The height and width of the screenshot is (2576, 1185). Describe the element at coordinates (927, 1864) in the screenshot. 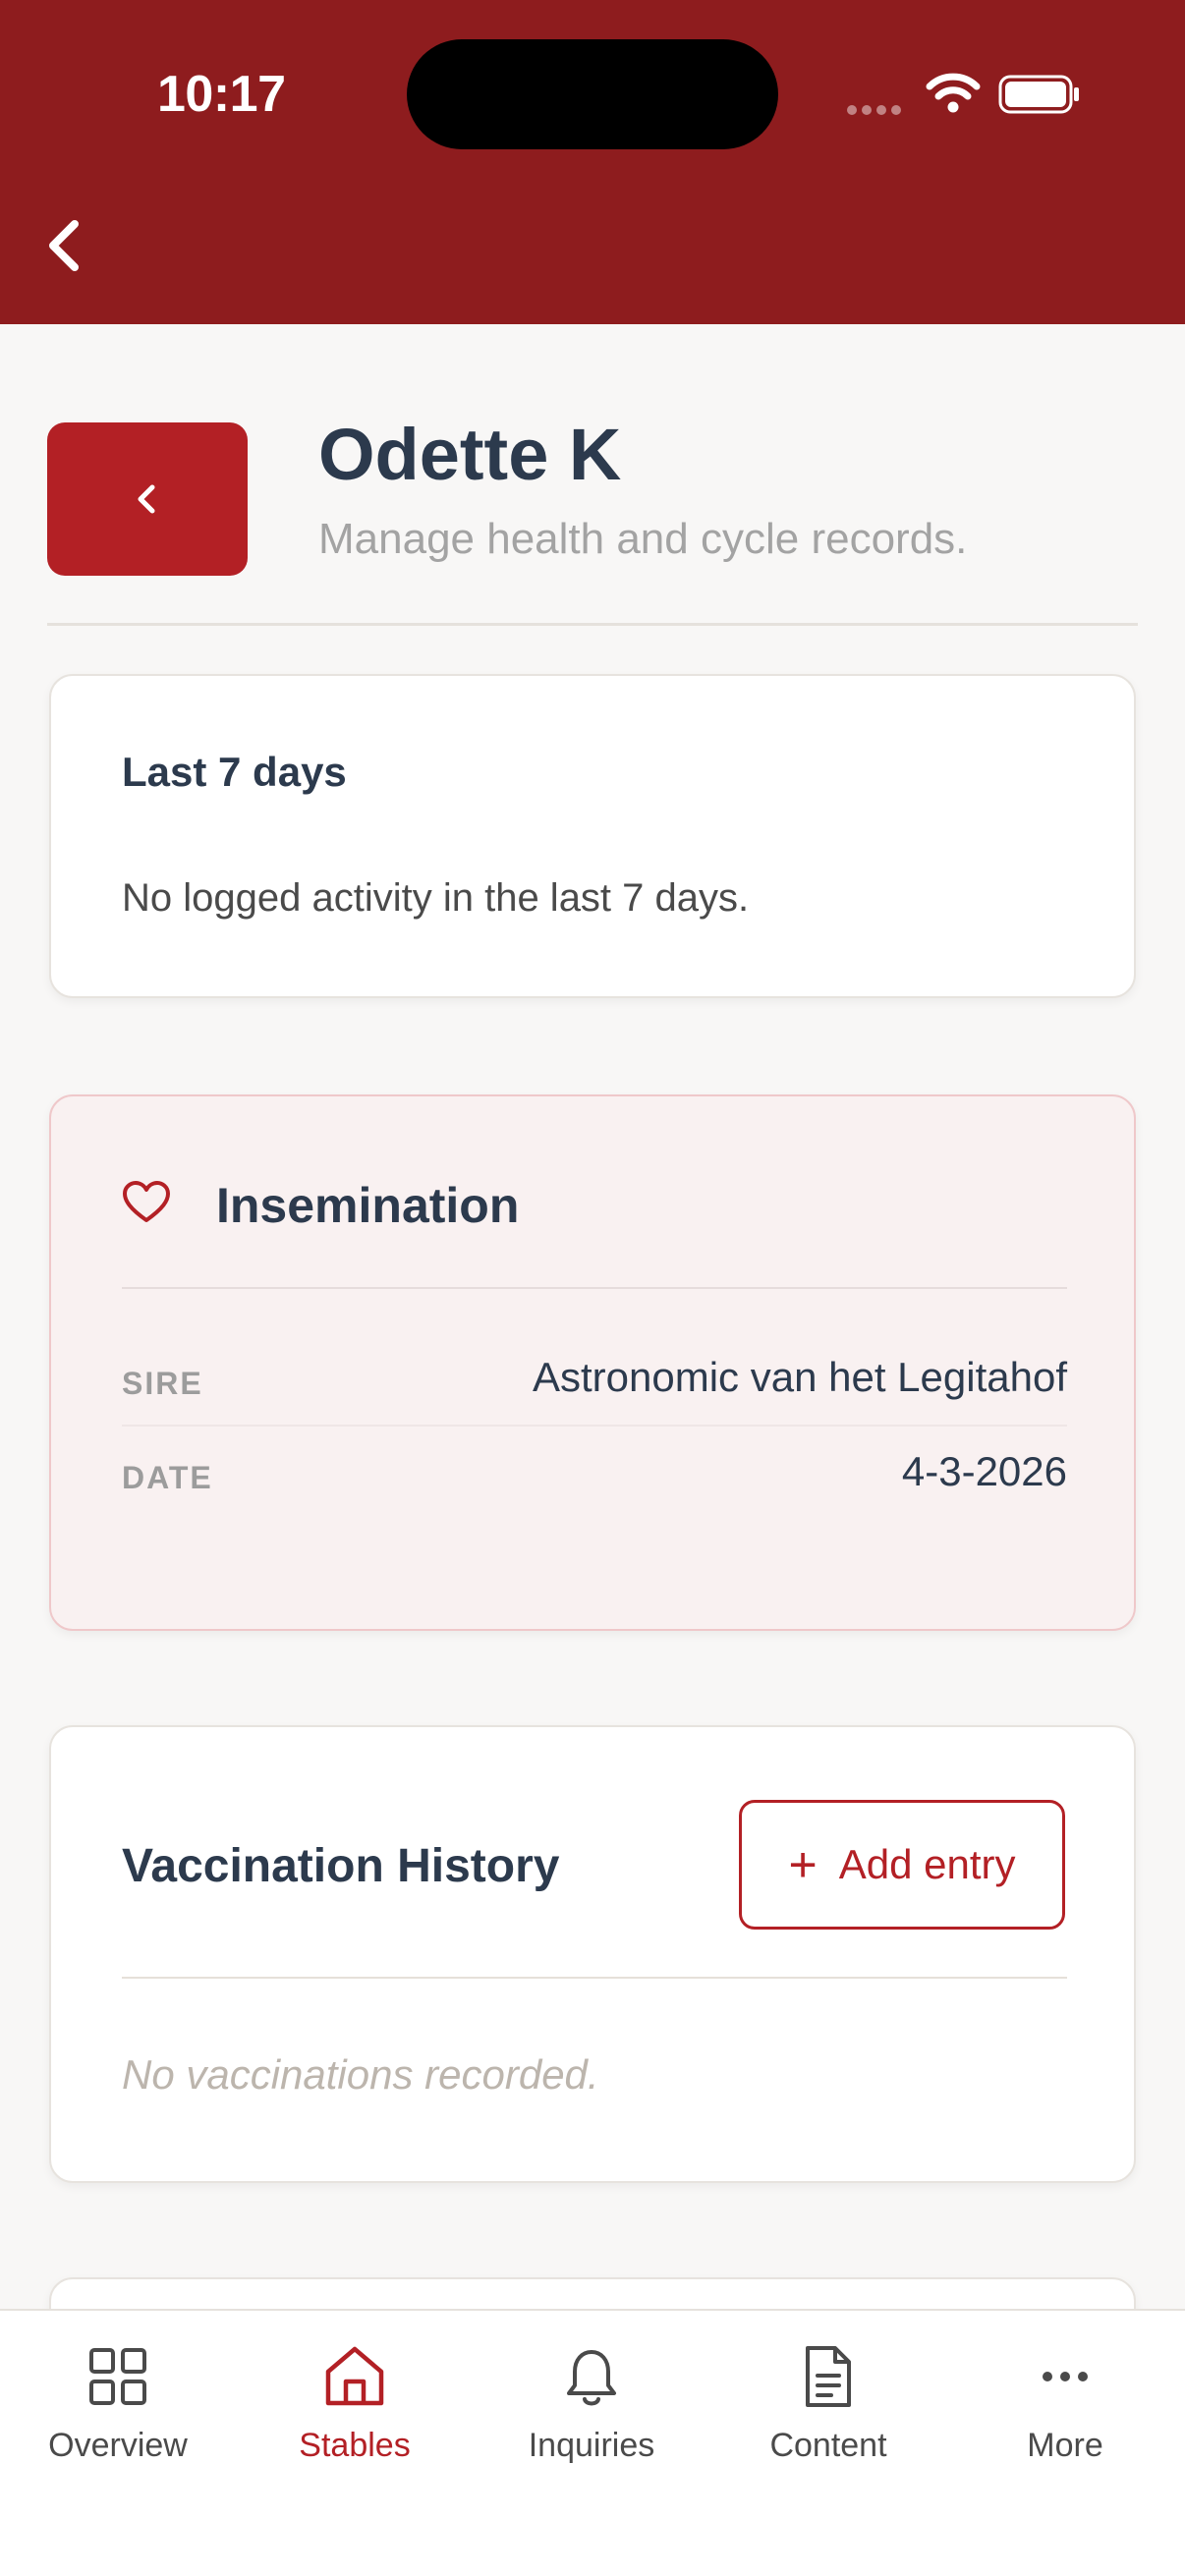

I see `add-entry-label: Add entry` at that location.